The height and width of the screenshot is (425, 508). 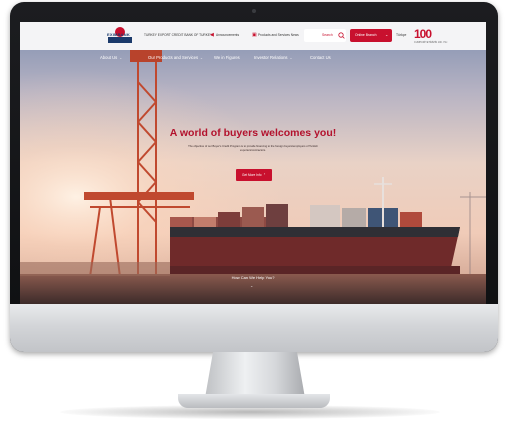 What do you see at coordinates (401, 35) in the screenshot?
I see `language-switch: Türkçe` at bounding box center [401, 35].